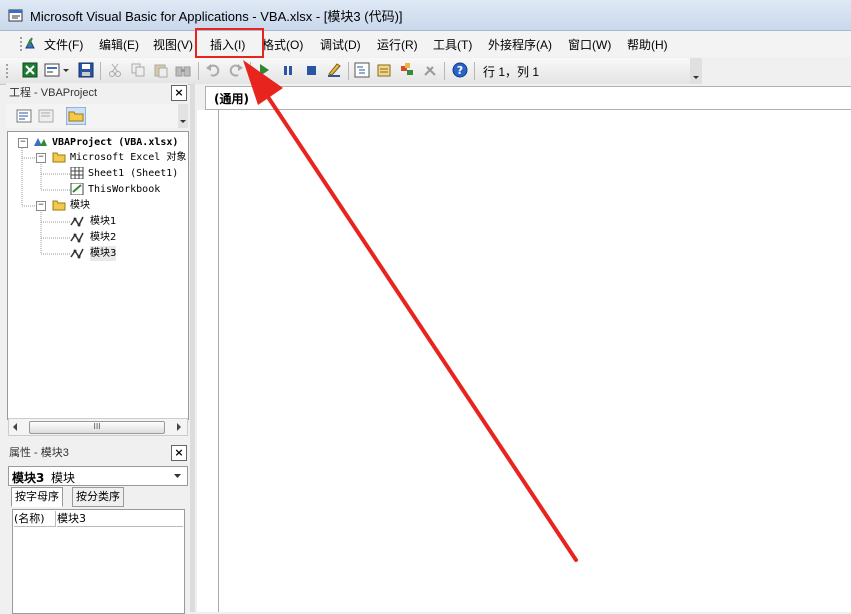  Describe the element at coordinates (63, 44) in the screenshot. I see `menu-file: 文件(F)` at that location.